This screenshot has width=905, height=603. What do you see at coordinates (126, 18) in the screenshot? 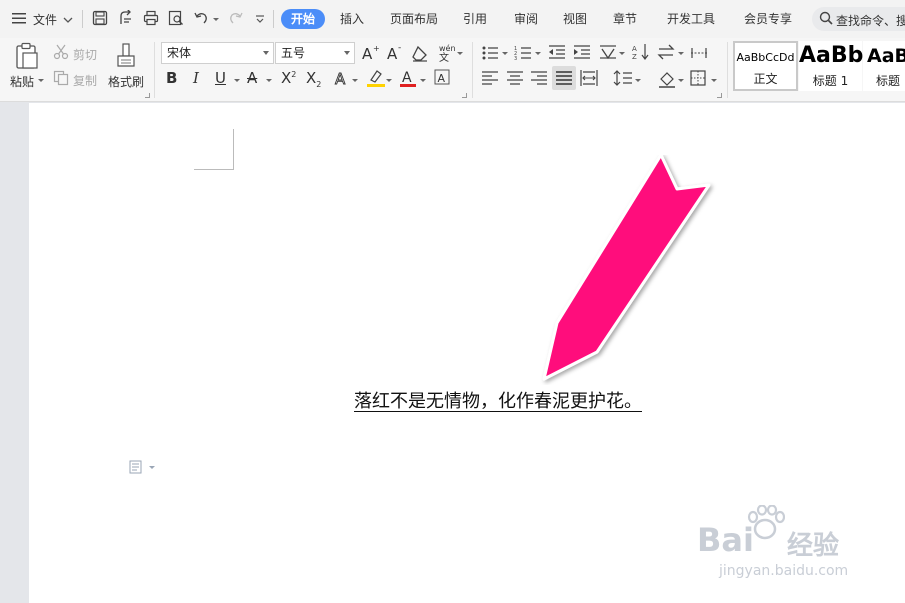
I see `export-pdf-icon` at bounding box center [126, 18].